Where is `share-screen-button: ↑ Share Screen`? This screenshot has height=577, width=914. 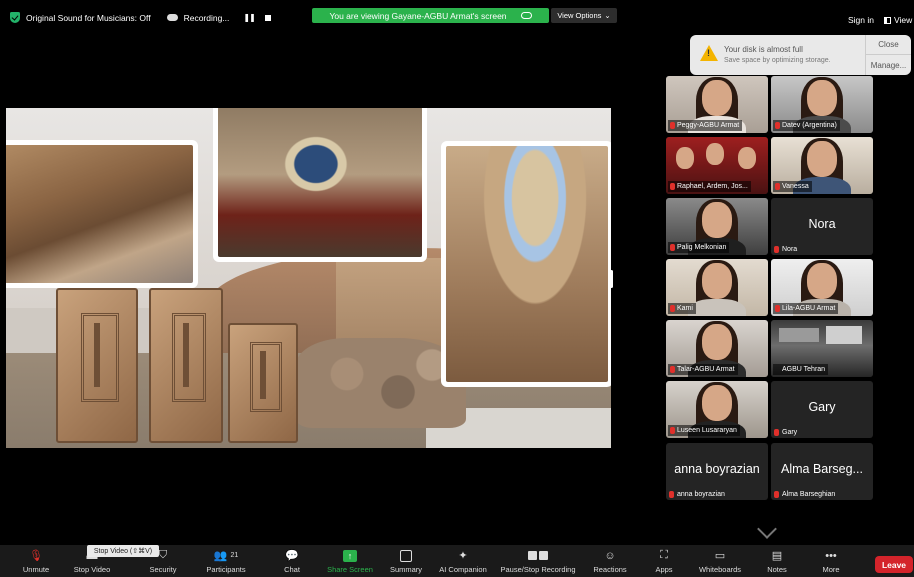 share-screen-button: ↑ Share Screen is located at coordinates (350, 562).